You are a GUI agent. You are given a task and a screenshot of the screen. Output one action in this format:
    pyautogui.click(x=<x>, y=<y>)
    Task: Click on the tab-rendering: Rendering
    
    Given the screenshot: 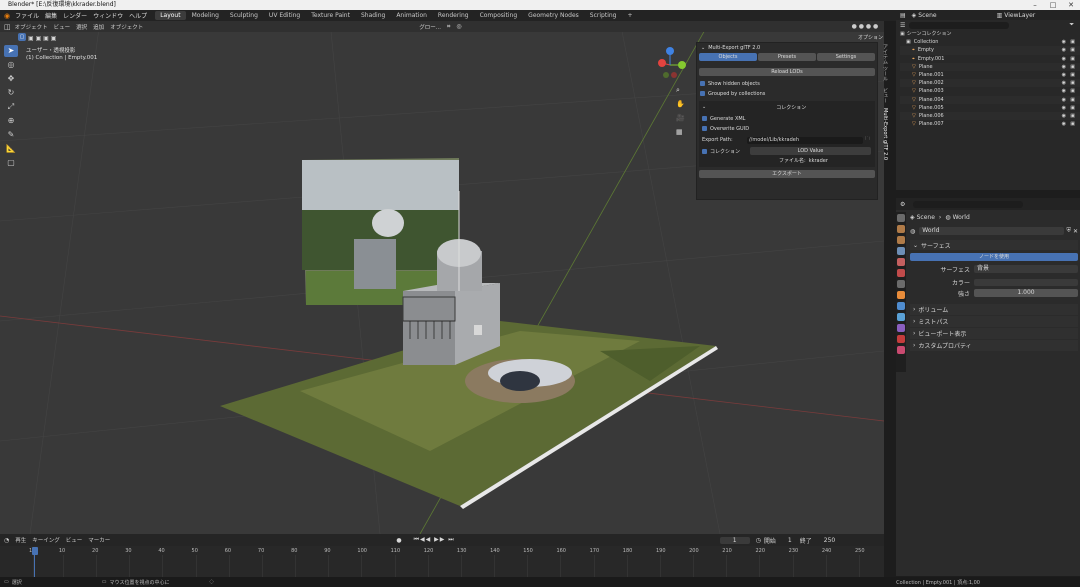 What is the action you would take?
    pyautogui.click(x=453, y=15)
    